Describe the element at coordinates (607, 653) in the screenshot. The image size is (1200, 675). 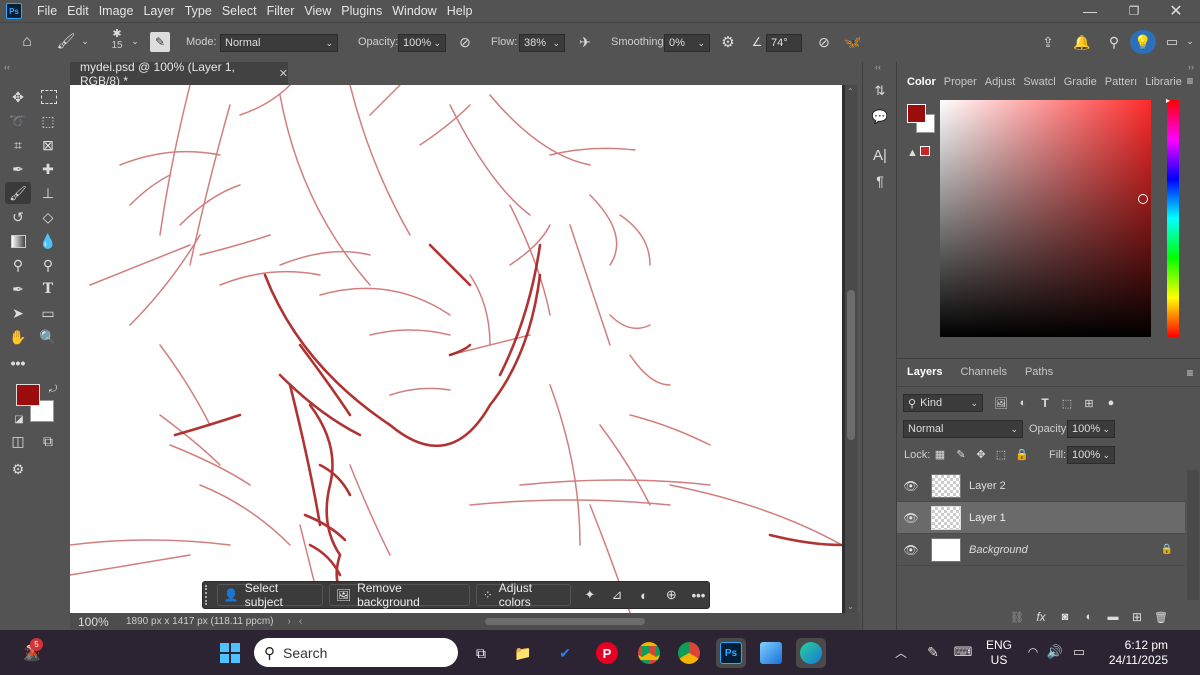
I see `pinterest-icon: P` at that location.